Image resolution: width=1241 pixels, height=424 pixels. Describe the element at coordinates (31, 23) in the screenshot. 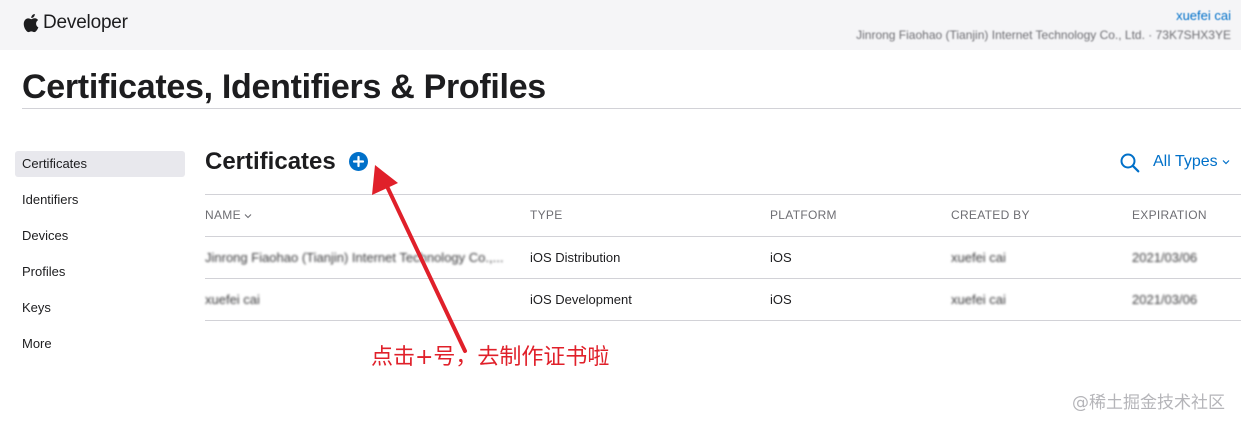

I see `apple-logo-icon` at that location.